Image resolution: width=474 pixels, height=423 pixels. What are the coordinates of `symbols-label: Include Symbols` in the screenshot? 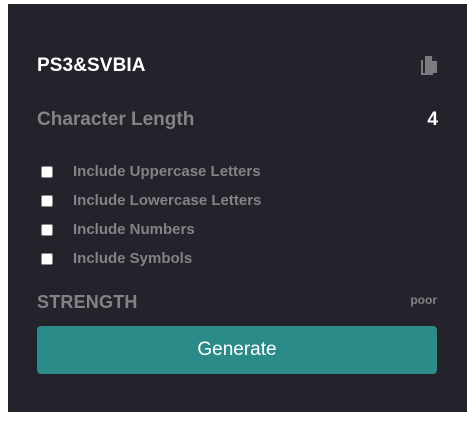 It's located at (132, 259).